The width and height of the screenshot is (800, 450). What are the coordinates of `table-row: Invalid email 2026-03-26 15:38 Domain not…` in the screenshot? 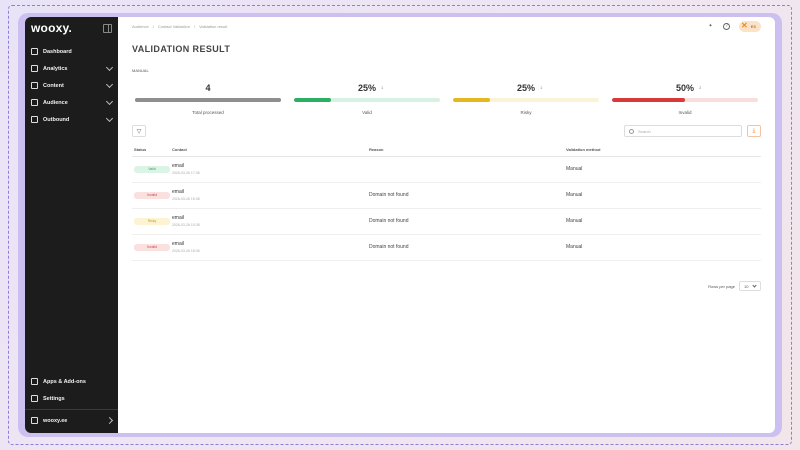 It's located at (446, 195).